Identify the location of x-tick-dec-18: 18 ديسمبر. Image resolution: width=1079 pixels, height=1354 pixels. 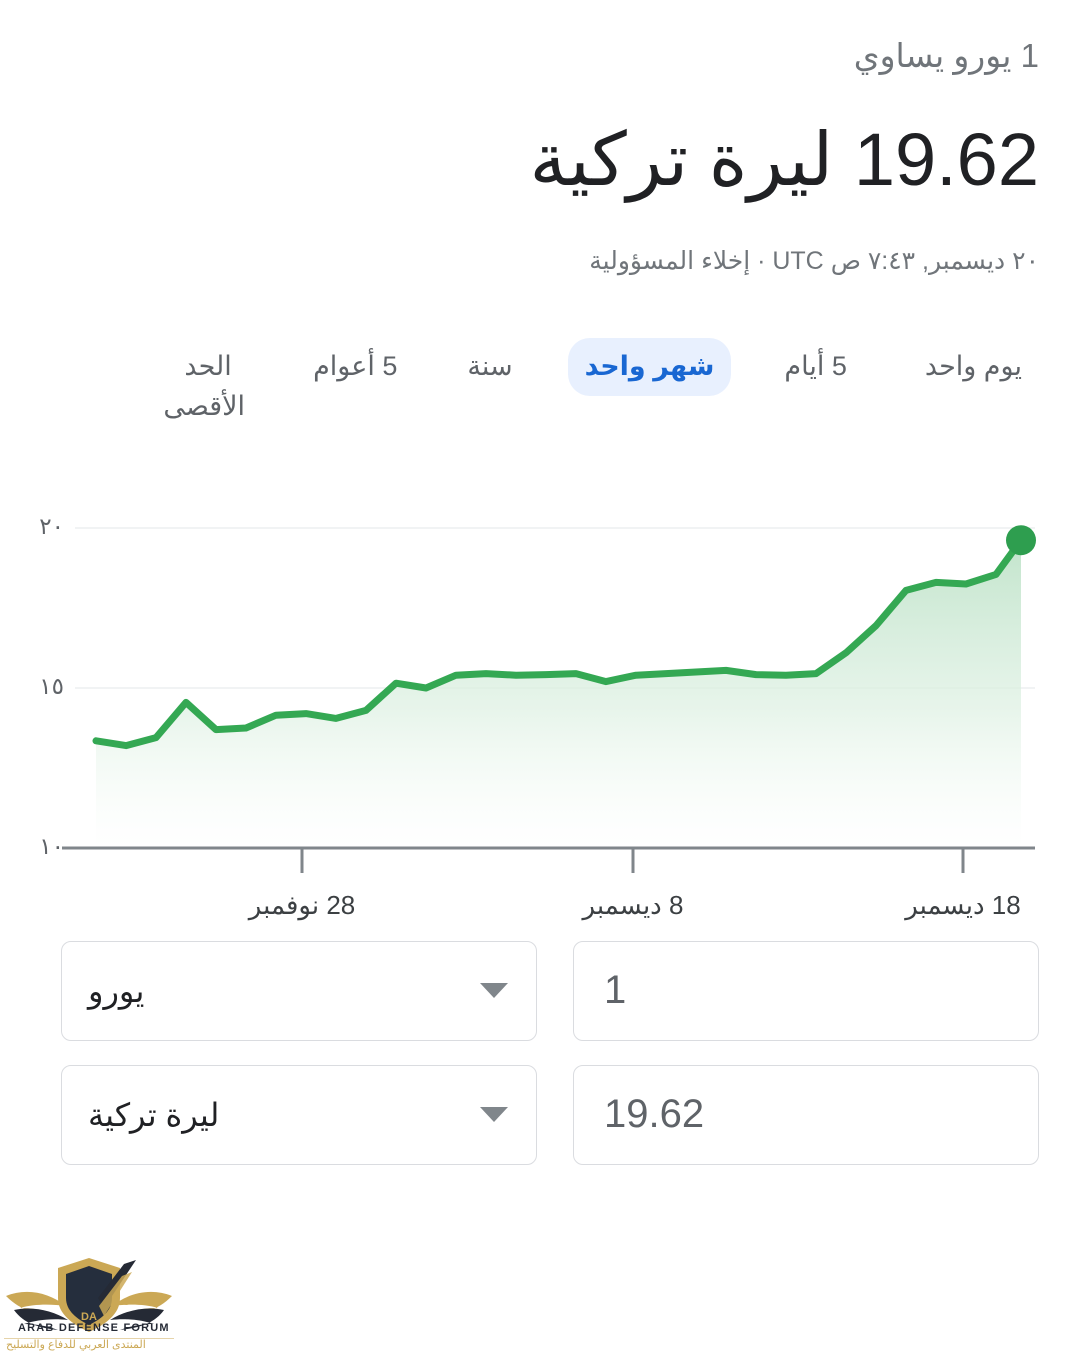
(963, 904).